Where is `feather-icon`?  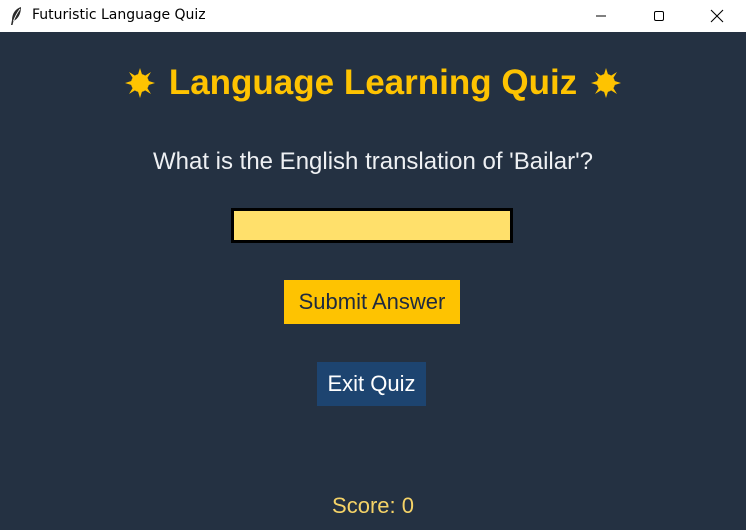 feather-icon is located at coordinates (16, 16).